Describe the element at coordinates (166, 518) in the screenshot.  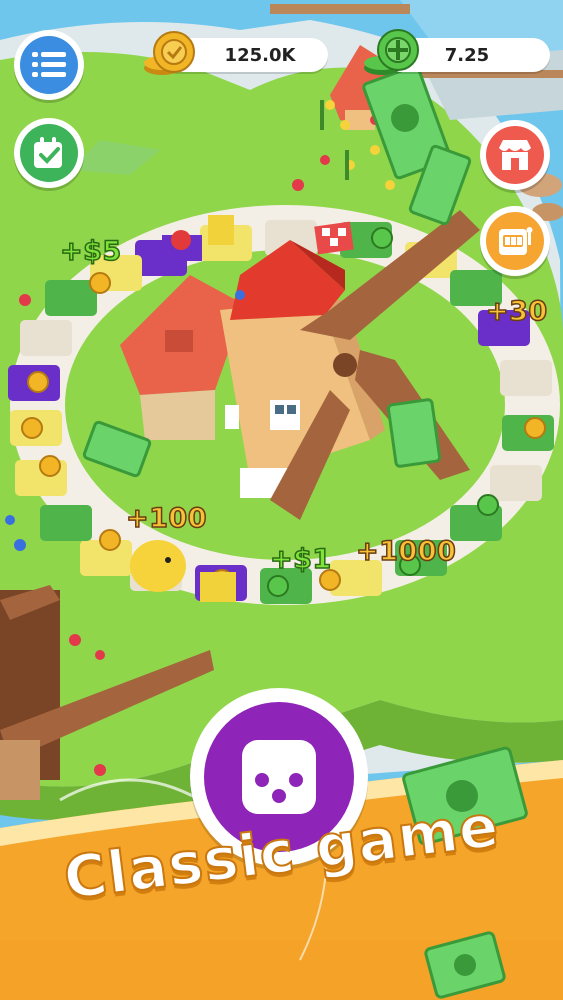
I see `reward-label: +100` at that location.